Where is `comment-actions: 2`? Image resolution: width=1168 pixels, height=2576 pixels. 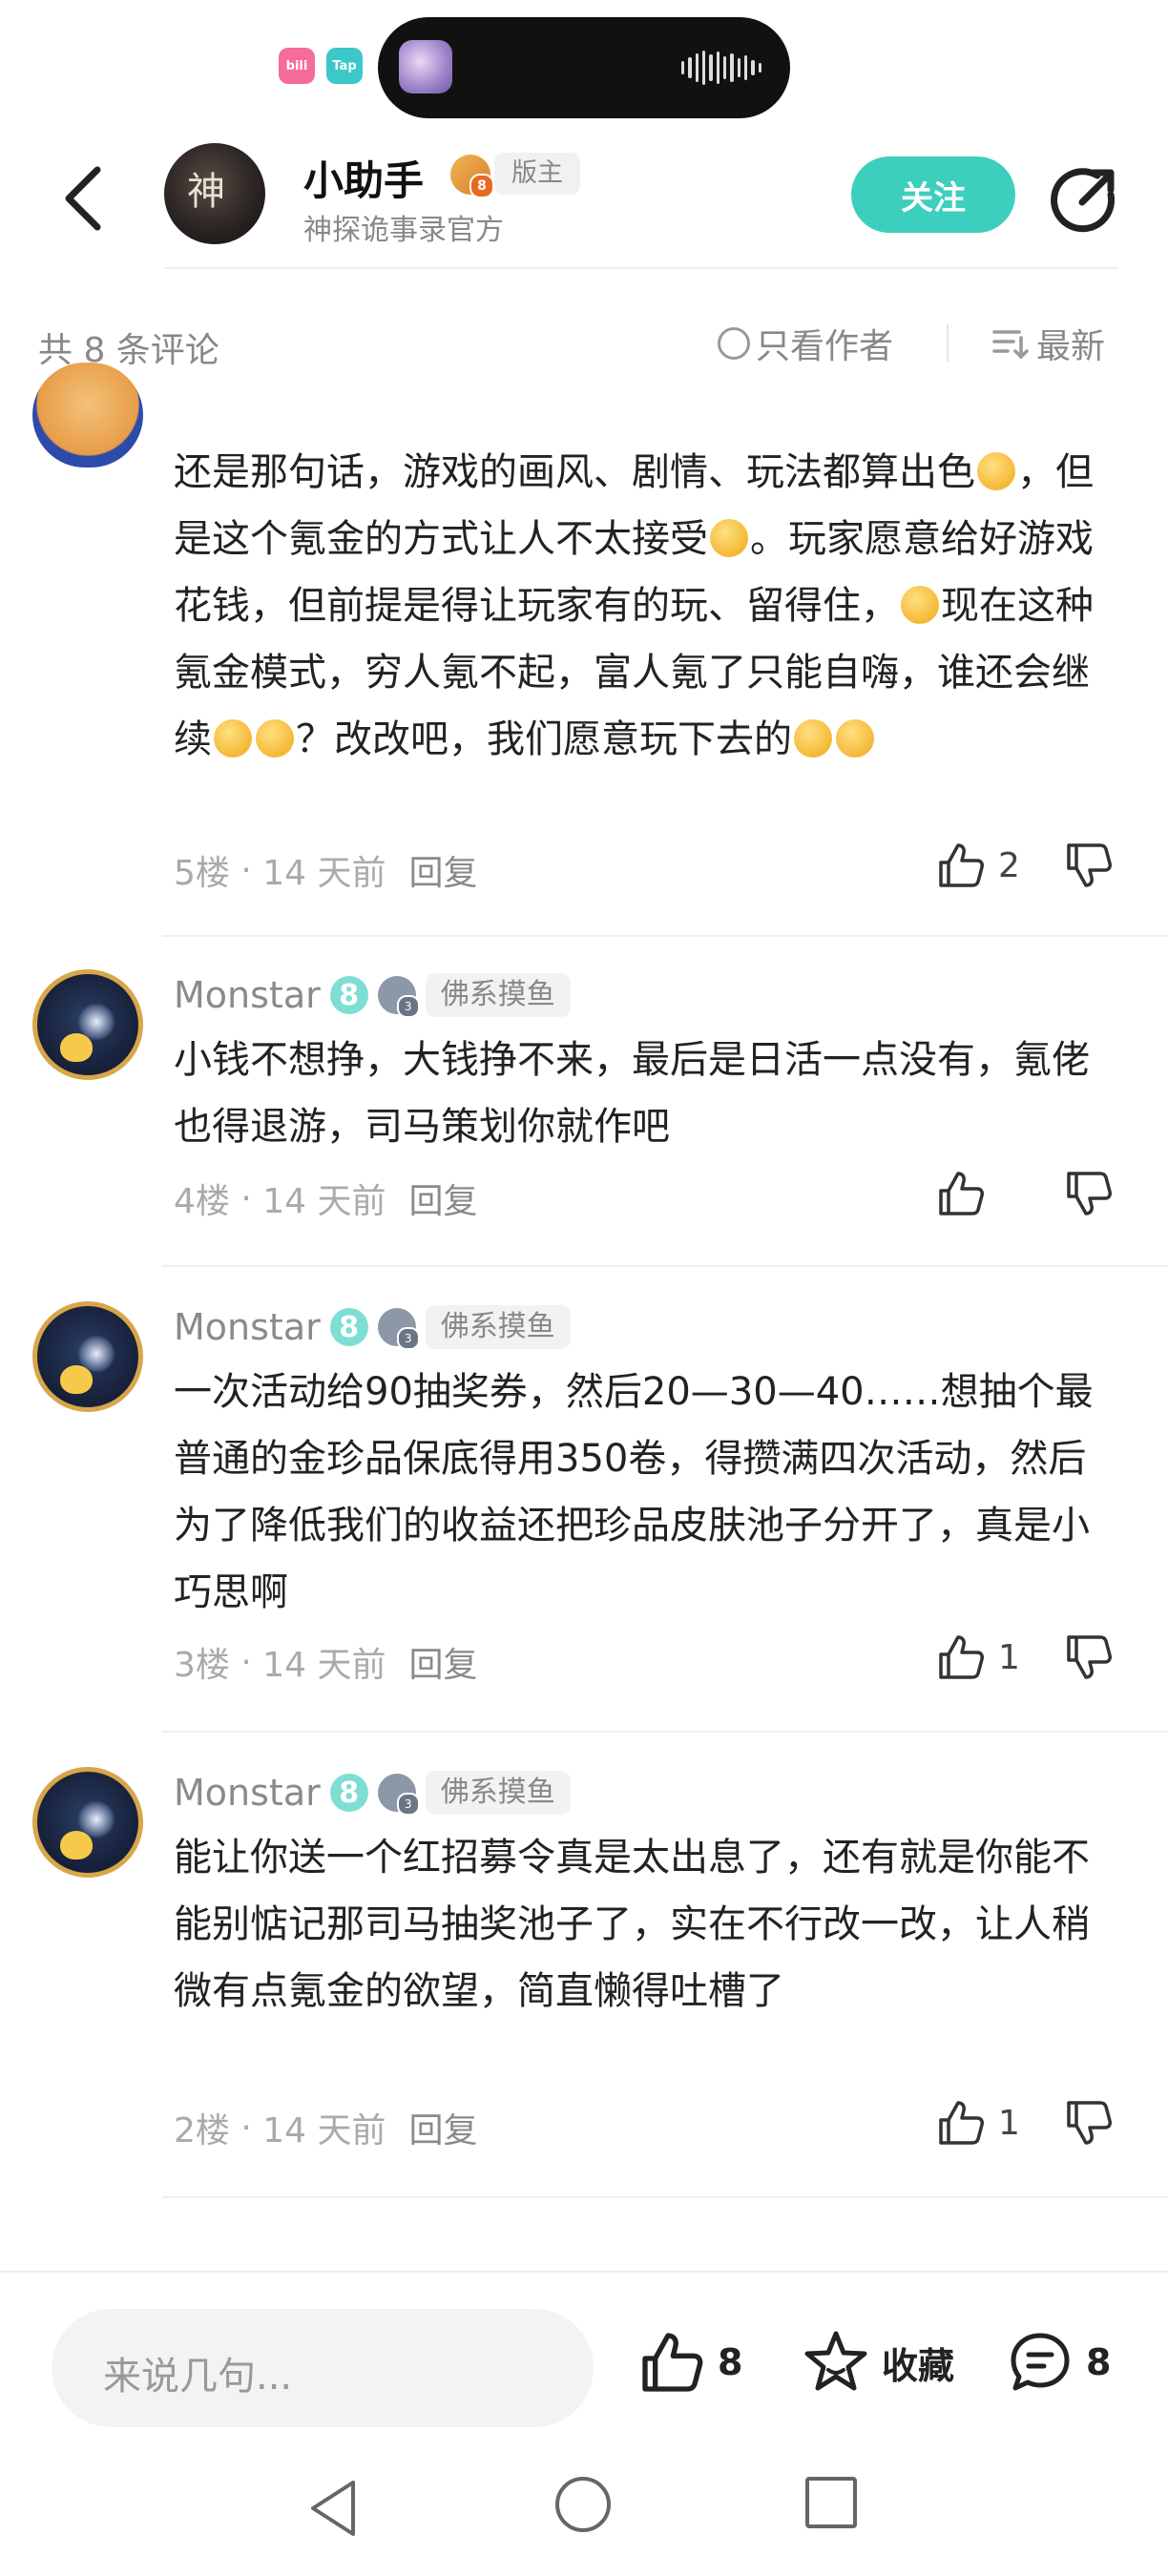
comment-actions: 2 is located at coordinates (1025, 865).